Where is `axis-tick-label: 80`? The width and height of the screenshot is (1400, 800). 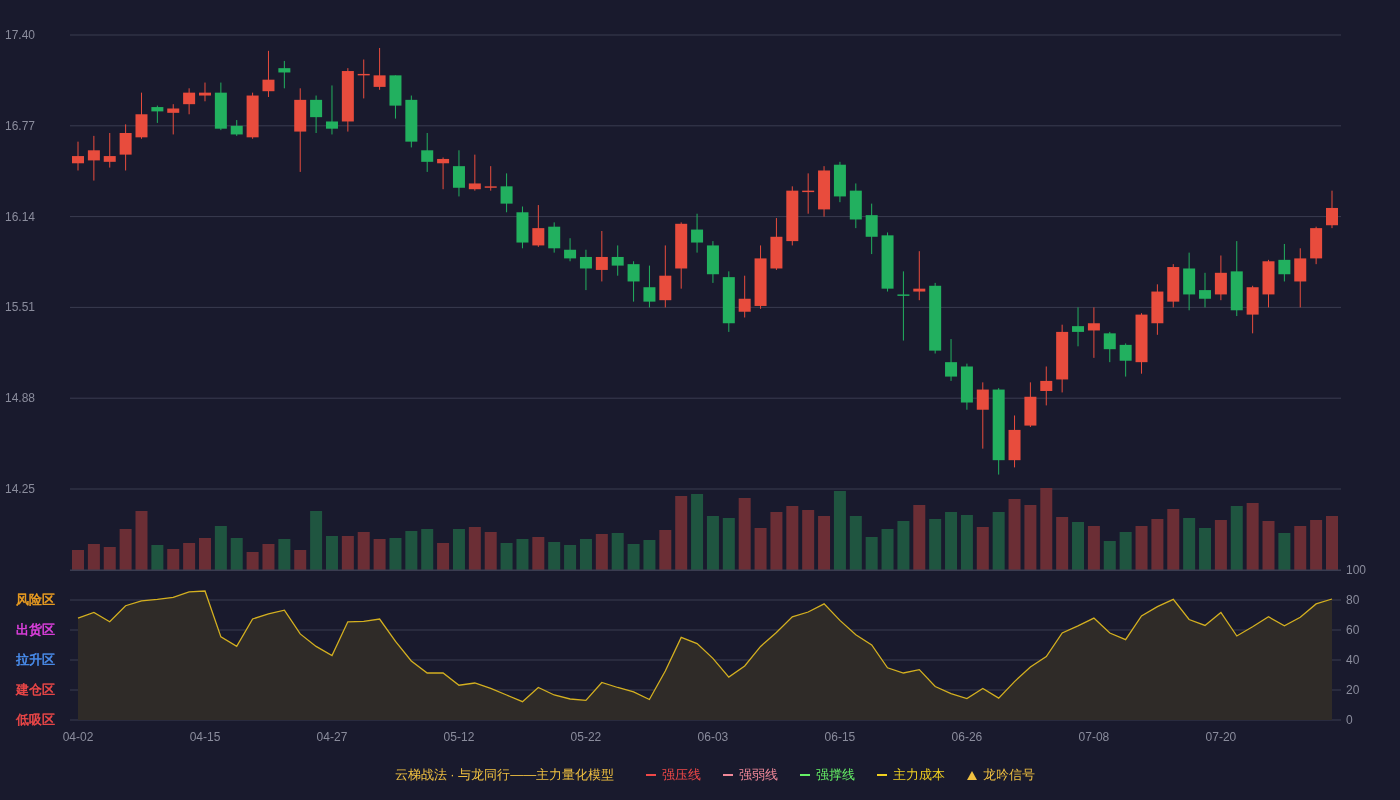 axis-tick-label: 80 is located at coordinates (1353, 600).